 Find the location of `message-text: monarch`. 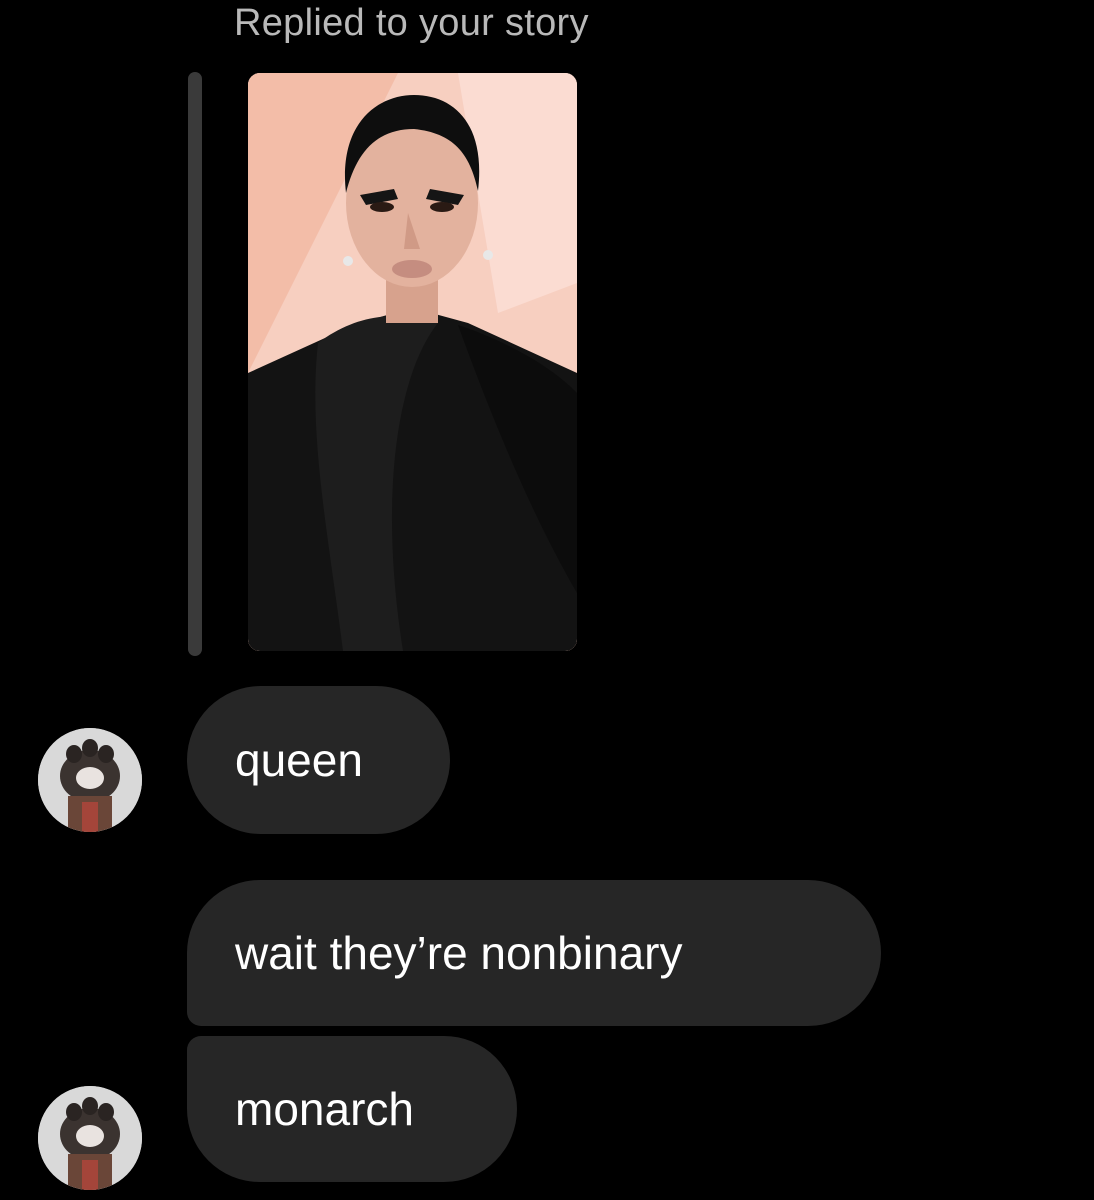

message-text: monarch is located at coordinates (324, 1109).